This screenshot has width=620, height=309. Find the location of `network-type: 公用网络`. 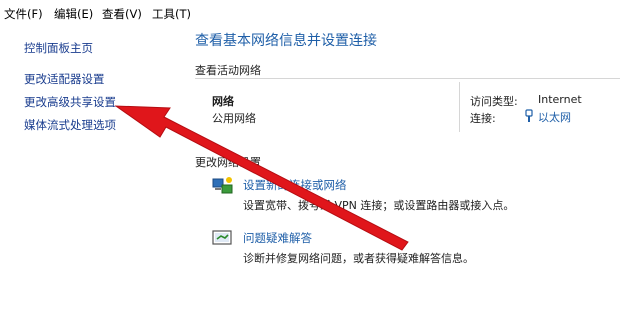

network-type: 公用网络 is located at coordinates (234, 118).